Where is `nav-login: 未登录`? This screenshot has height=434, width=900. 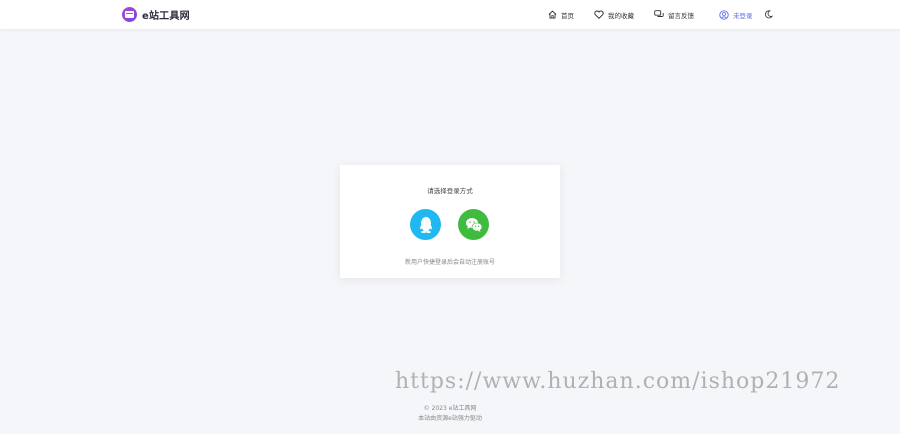
nav-login: 未登录 is located at coordinates (736, 14).